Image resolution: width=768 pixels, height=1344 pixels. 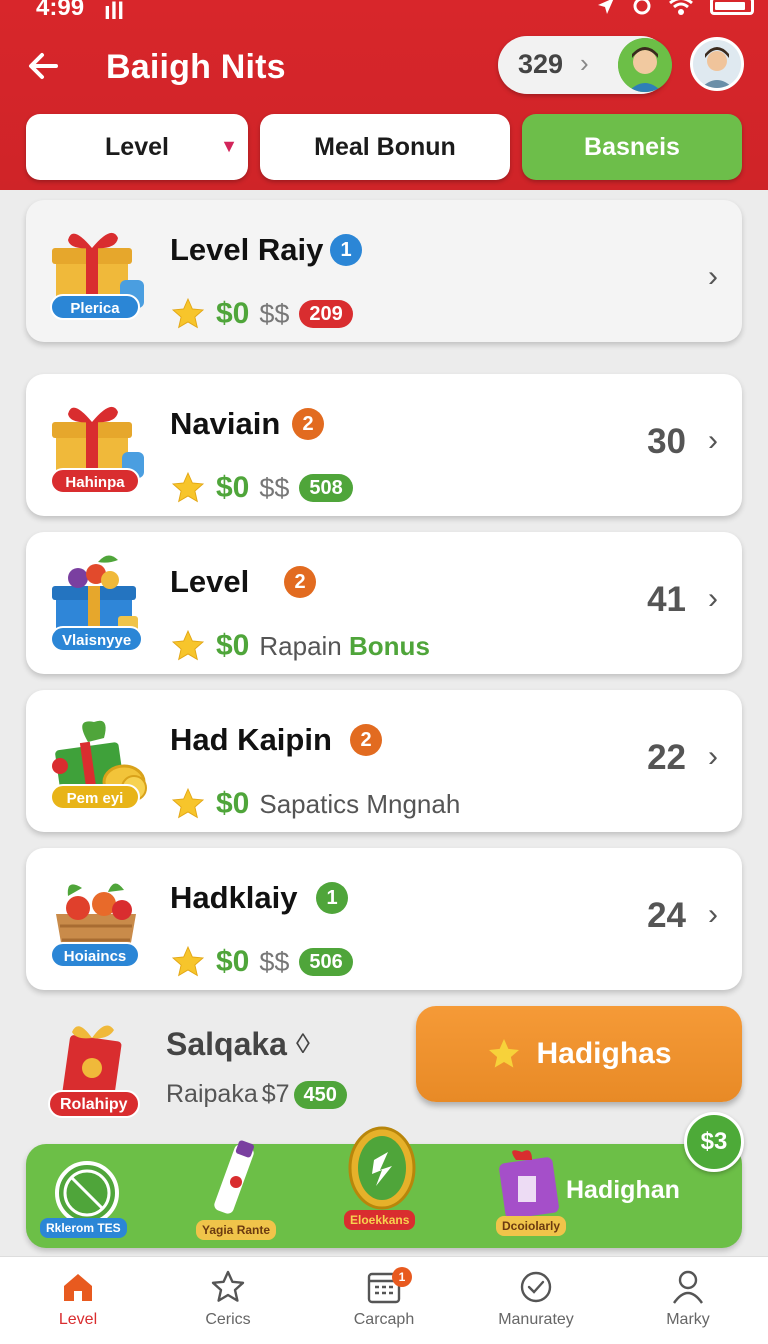 What do you see at coordinates (384, 12) in the screenshot?
I see `status-bar: 4:99 ıll` at bounding box center [384, 12].